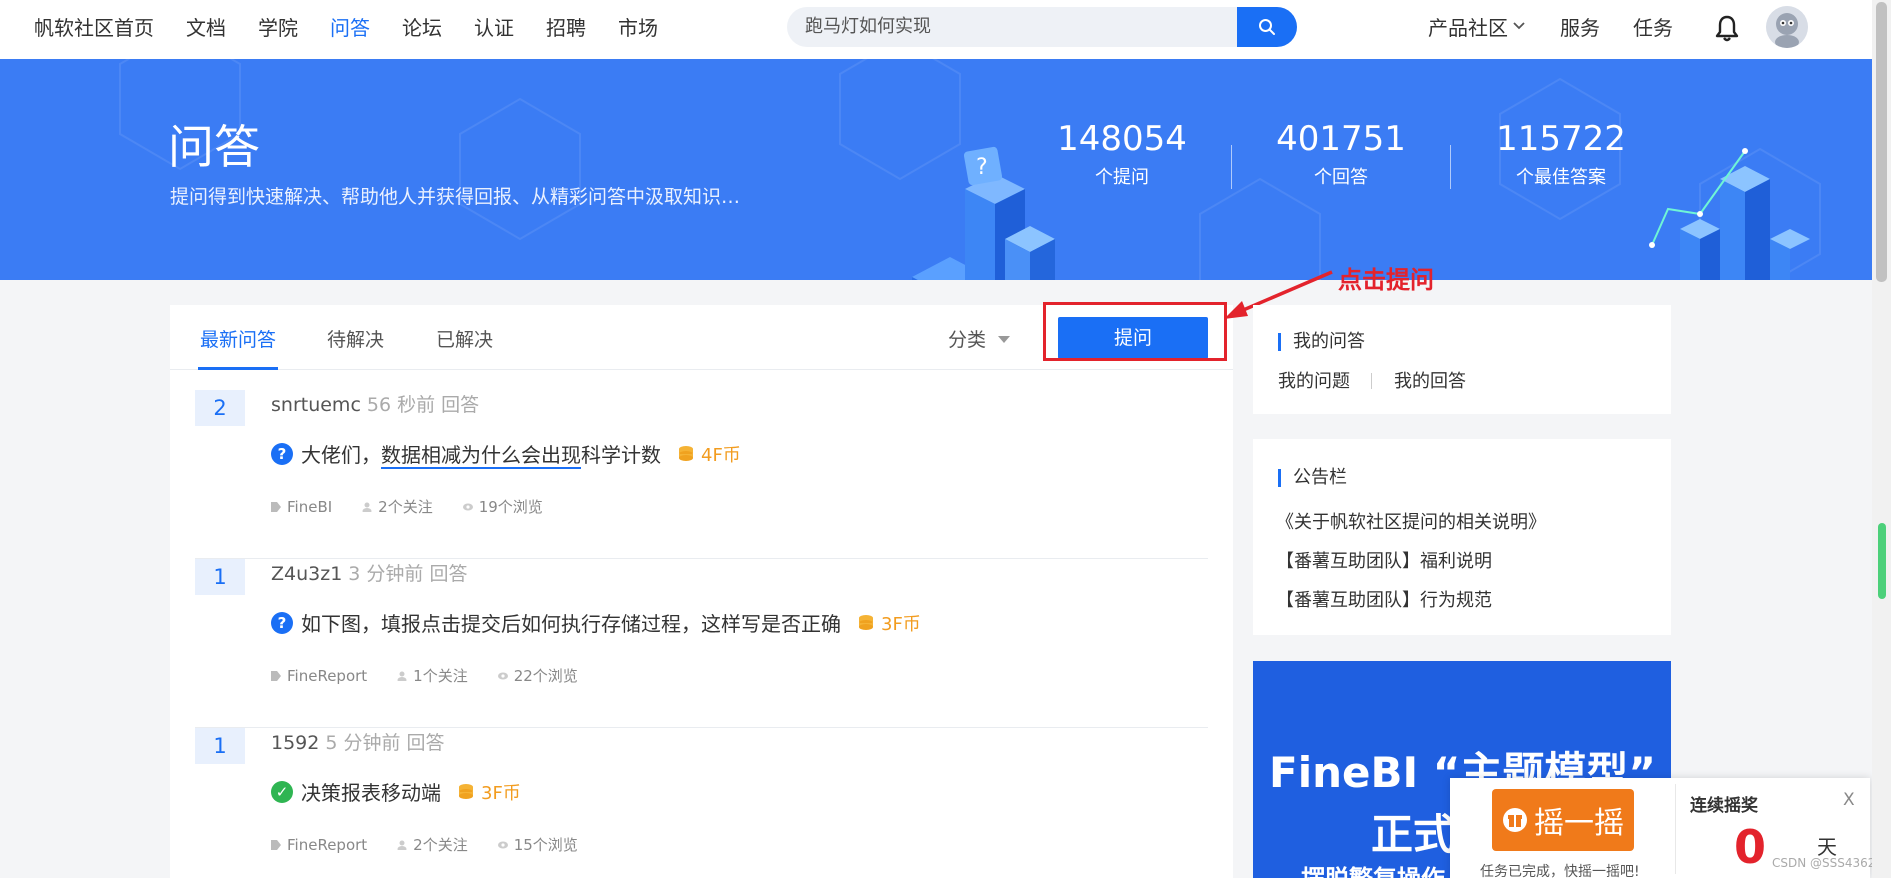 The width and height of the screenshot is (1891, 878). What do you see at coordinates (1373, 868) in the screenshot?
I see `promo-subline: 摆脱繁复操作` at bounding box center [1373, 868].